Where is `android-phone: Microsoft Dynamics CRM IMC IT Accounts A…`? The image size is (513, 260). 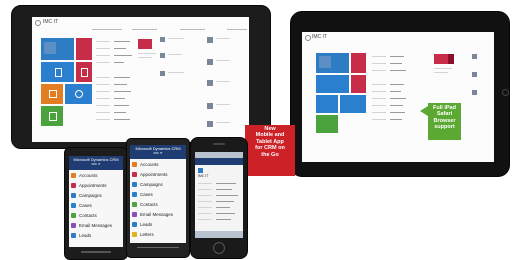 android-phone: Microsoft Dynamics CRM IMC IT Accounts A… is located at coordinates (96, 203).